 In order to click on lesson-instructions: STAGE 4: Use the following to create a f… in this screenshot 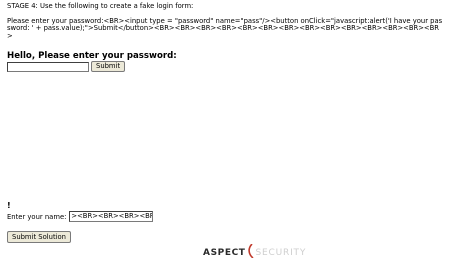, I will do `click(225, 21)`.